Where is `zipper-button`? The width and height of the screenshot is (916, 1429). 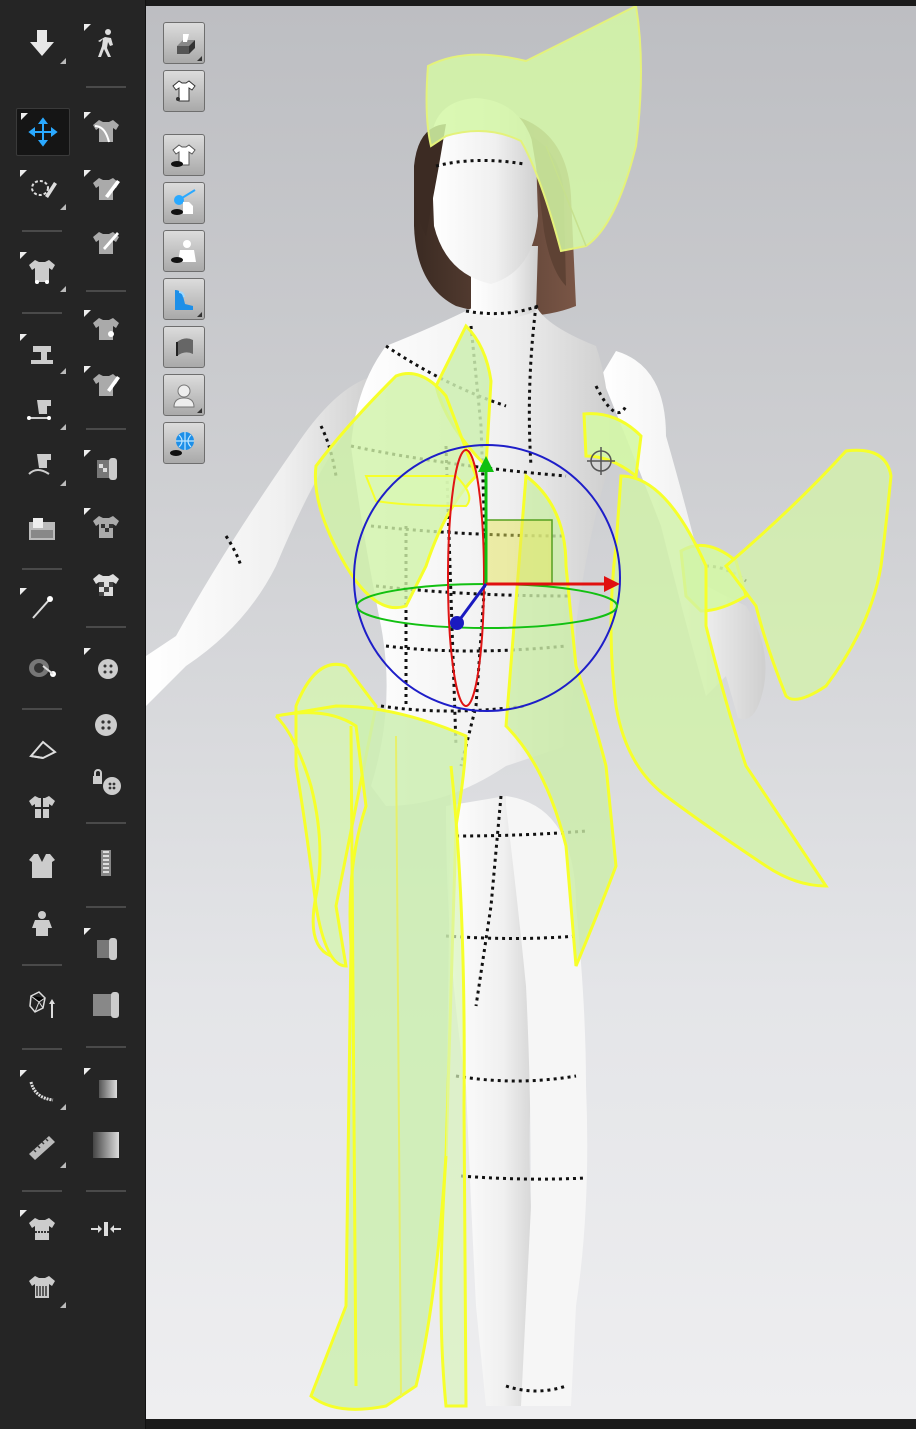 zipper-button is located at coordinates (106, 863).